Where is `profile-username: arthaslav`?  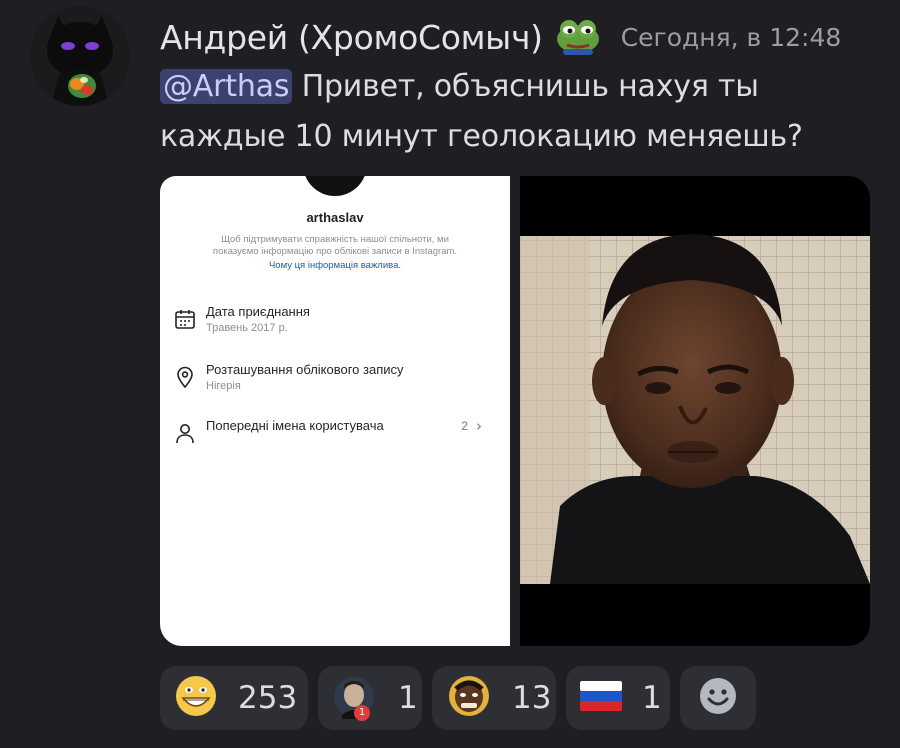
profile-username: arthaslav is located at coordinates (335, 217).